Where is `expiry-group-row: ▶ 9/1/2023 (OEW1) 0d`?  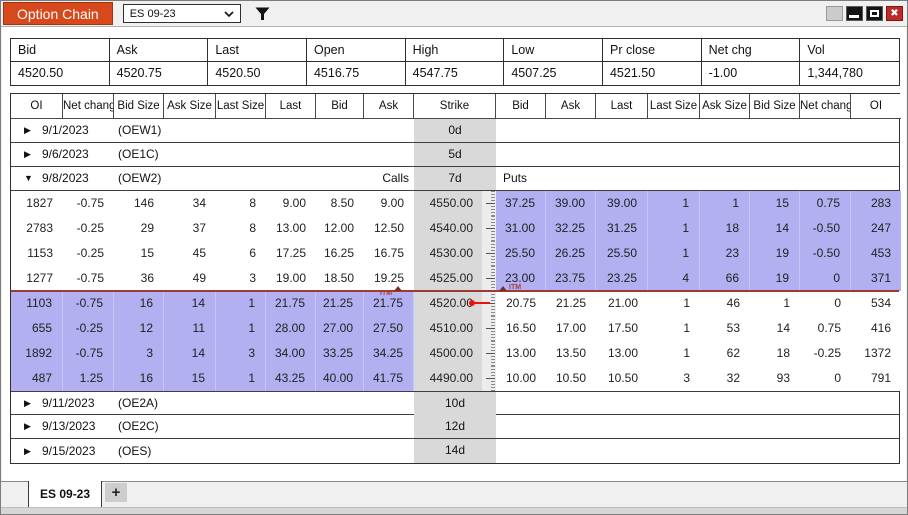 expiry-group-row: ▶ 9/1/2023 (OEW1) 0d is located at coordinates (455, 131).